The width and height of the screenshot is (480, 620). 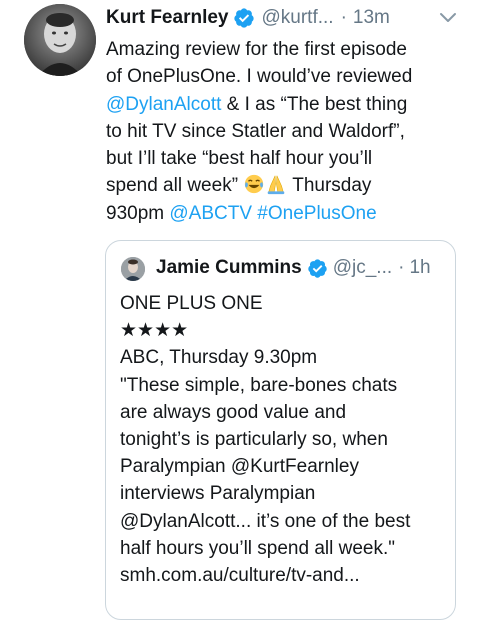 I want to click on text-segment: & I as “The best thing, so click(x=314, y=104).